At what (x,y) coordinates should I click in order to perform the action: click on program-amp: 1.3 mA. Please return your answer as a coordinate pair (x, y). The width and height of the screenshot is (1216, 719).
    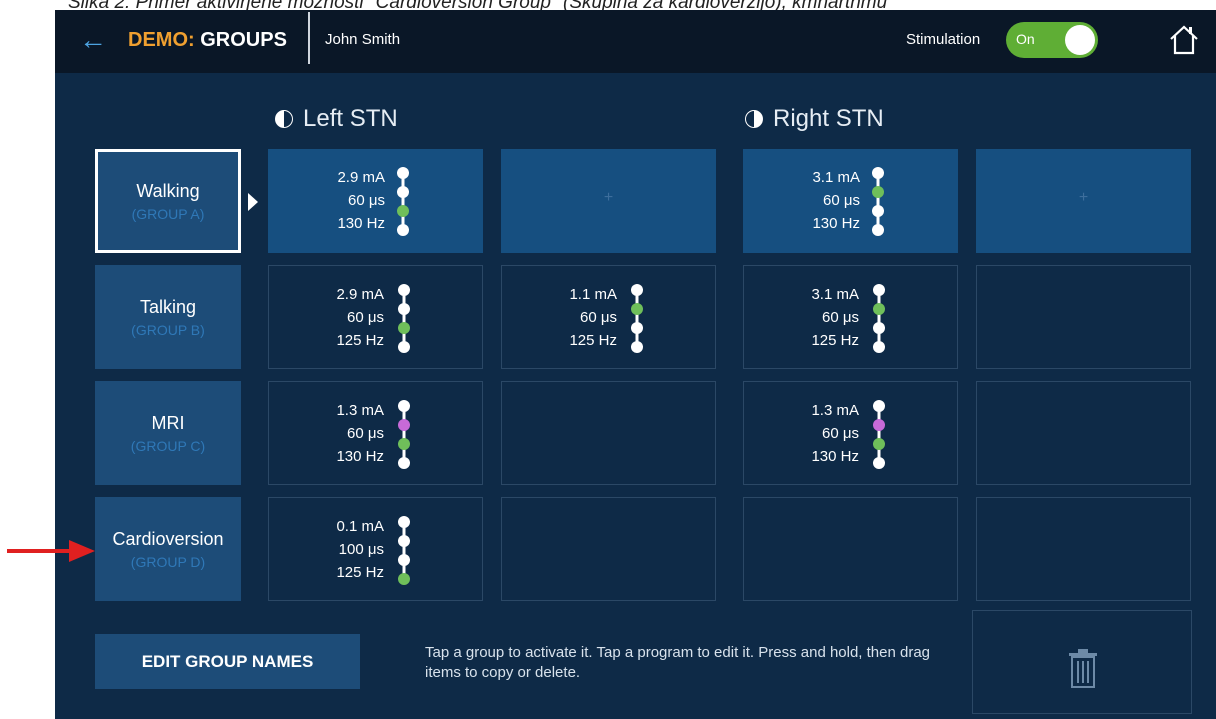
    Looking at the image, I should click on (835, 410).